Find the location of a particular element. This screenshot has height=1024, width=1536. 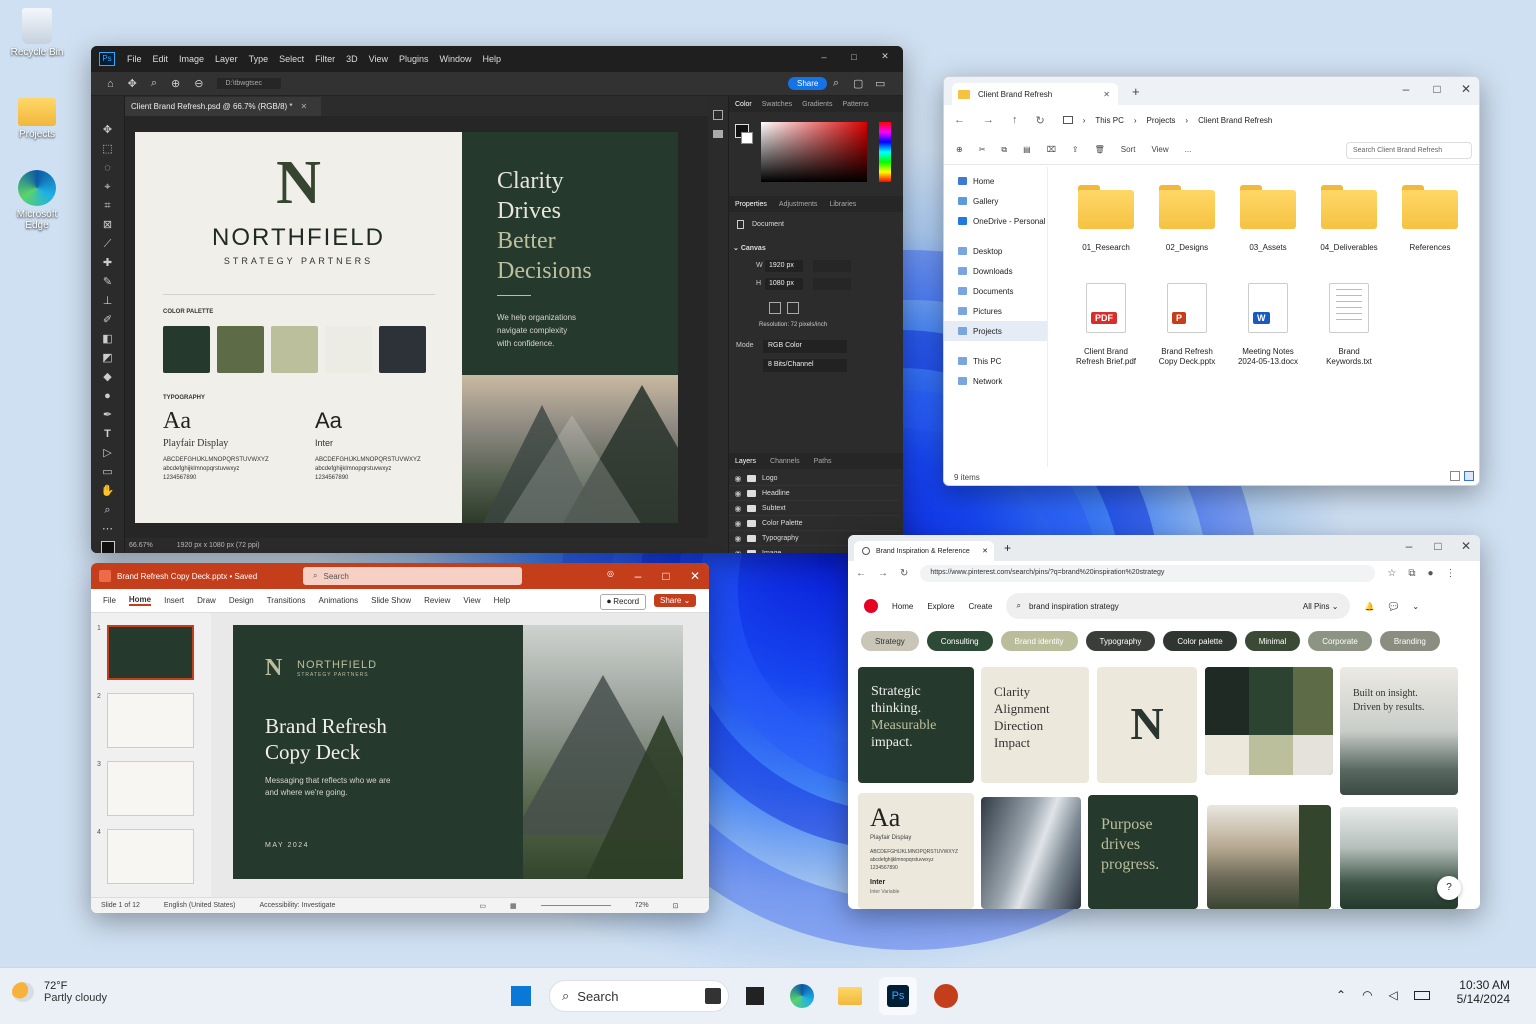

frame-tool-icon: ⊠ is located at coordinates (108, 225).